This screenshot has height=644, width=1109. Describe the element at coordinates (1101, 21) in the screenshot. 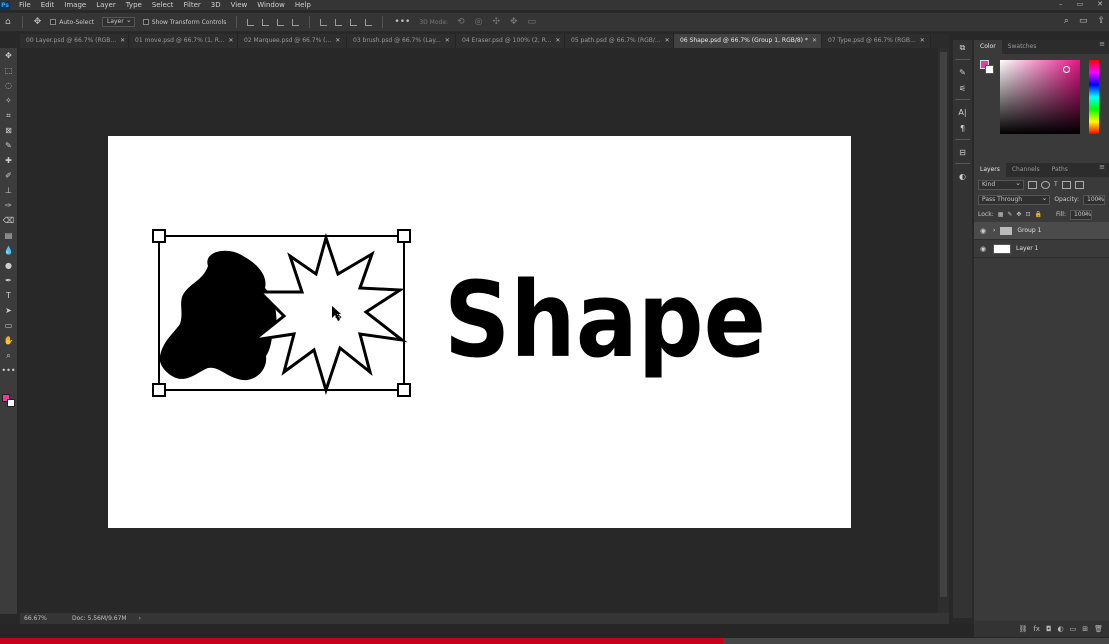

I see `share-icon: ⇪` at that location.